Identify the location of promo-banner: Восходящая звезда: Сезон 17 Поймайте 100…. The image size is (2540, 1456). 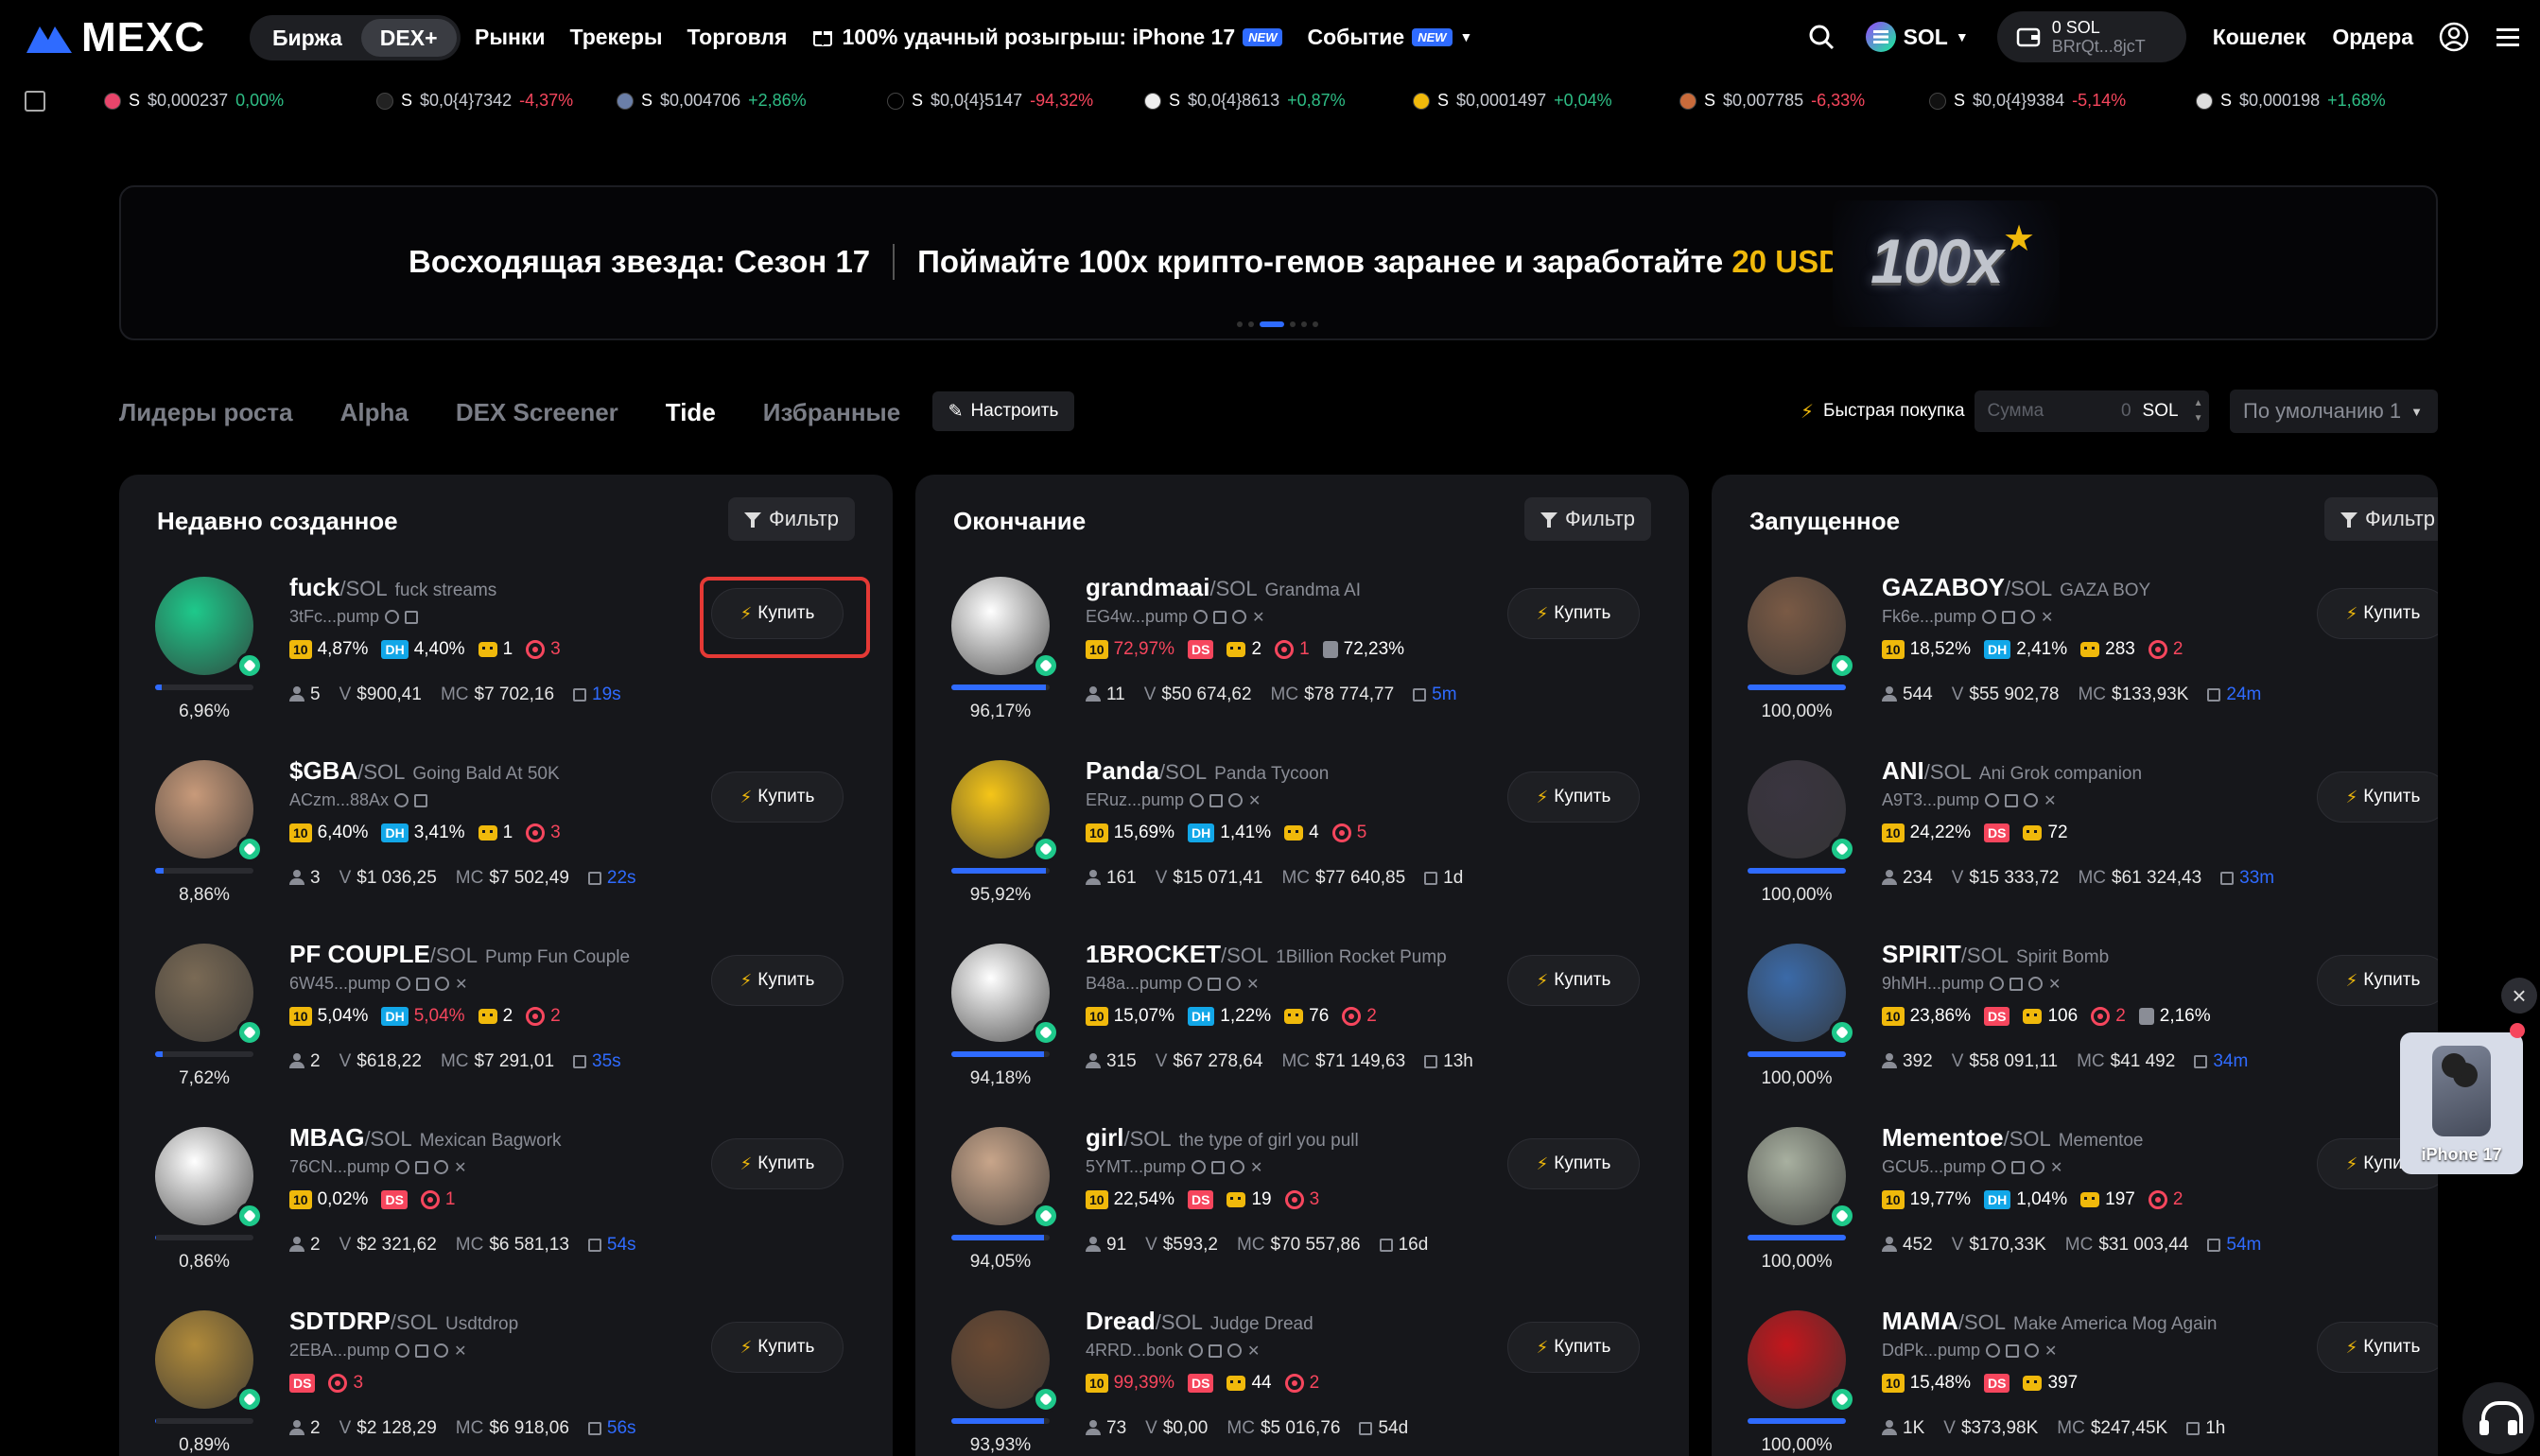
(1278, 262).